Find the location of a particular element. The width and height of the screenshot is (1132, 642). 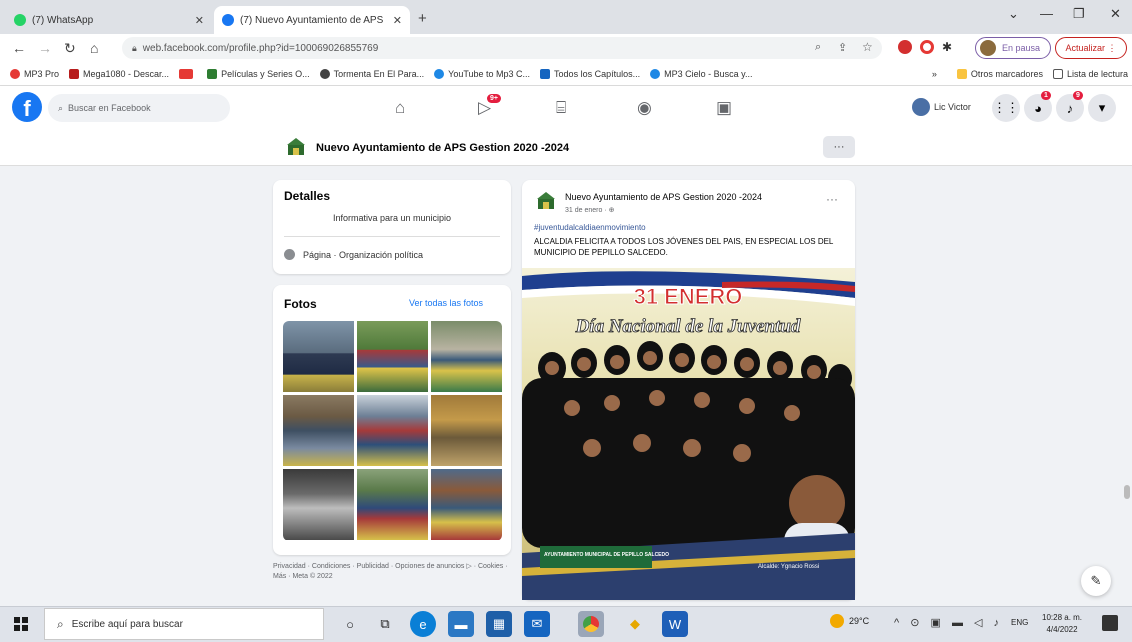

marketplace-icon: ⌸ is located at coordinates (561, 108).